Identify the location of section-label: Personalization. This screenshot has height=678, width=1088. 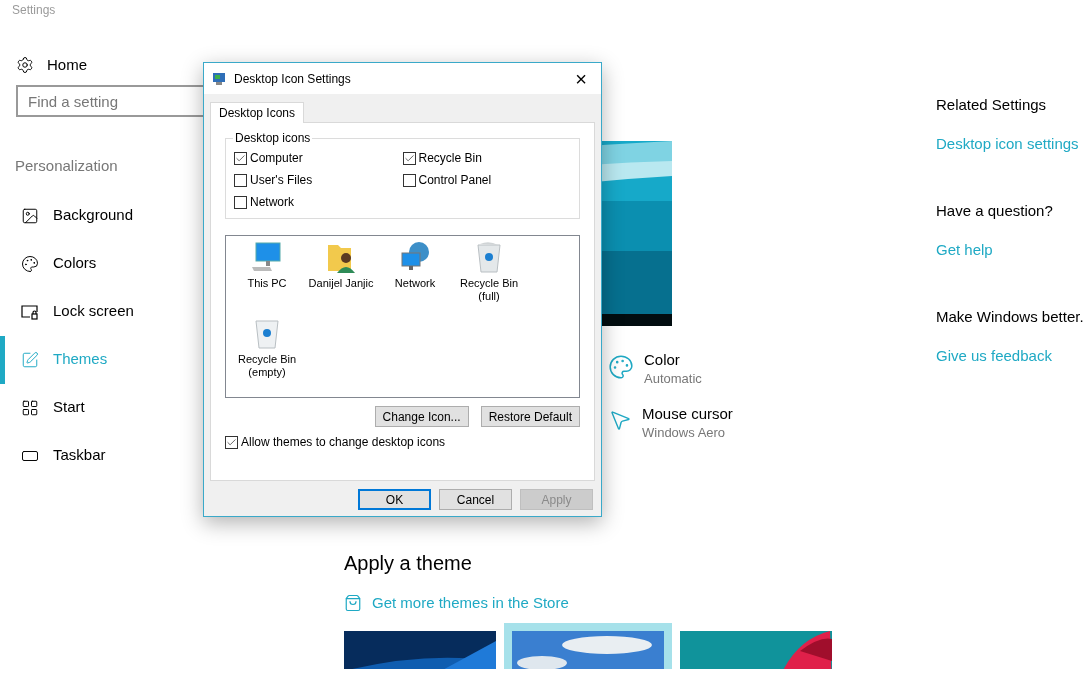
(66, 166).